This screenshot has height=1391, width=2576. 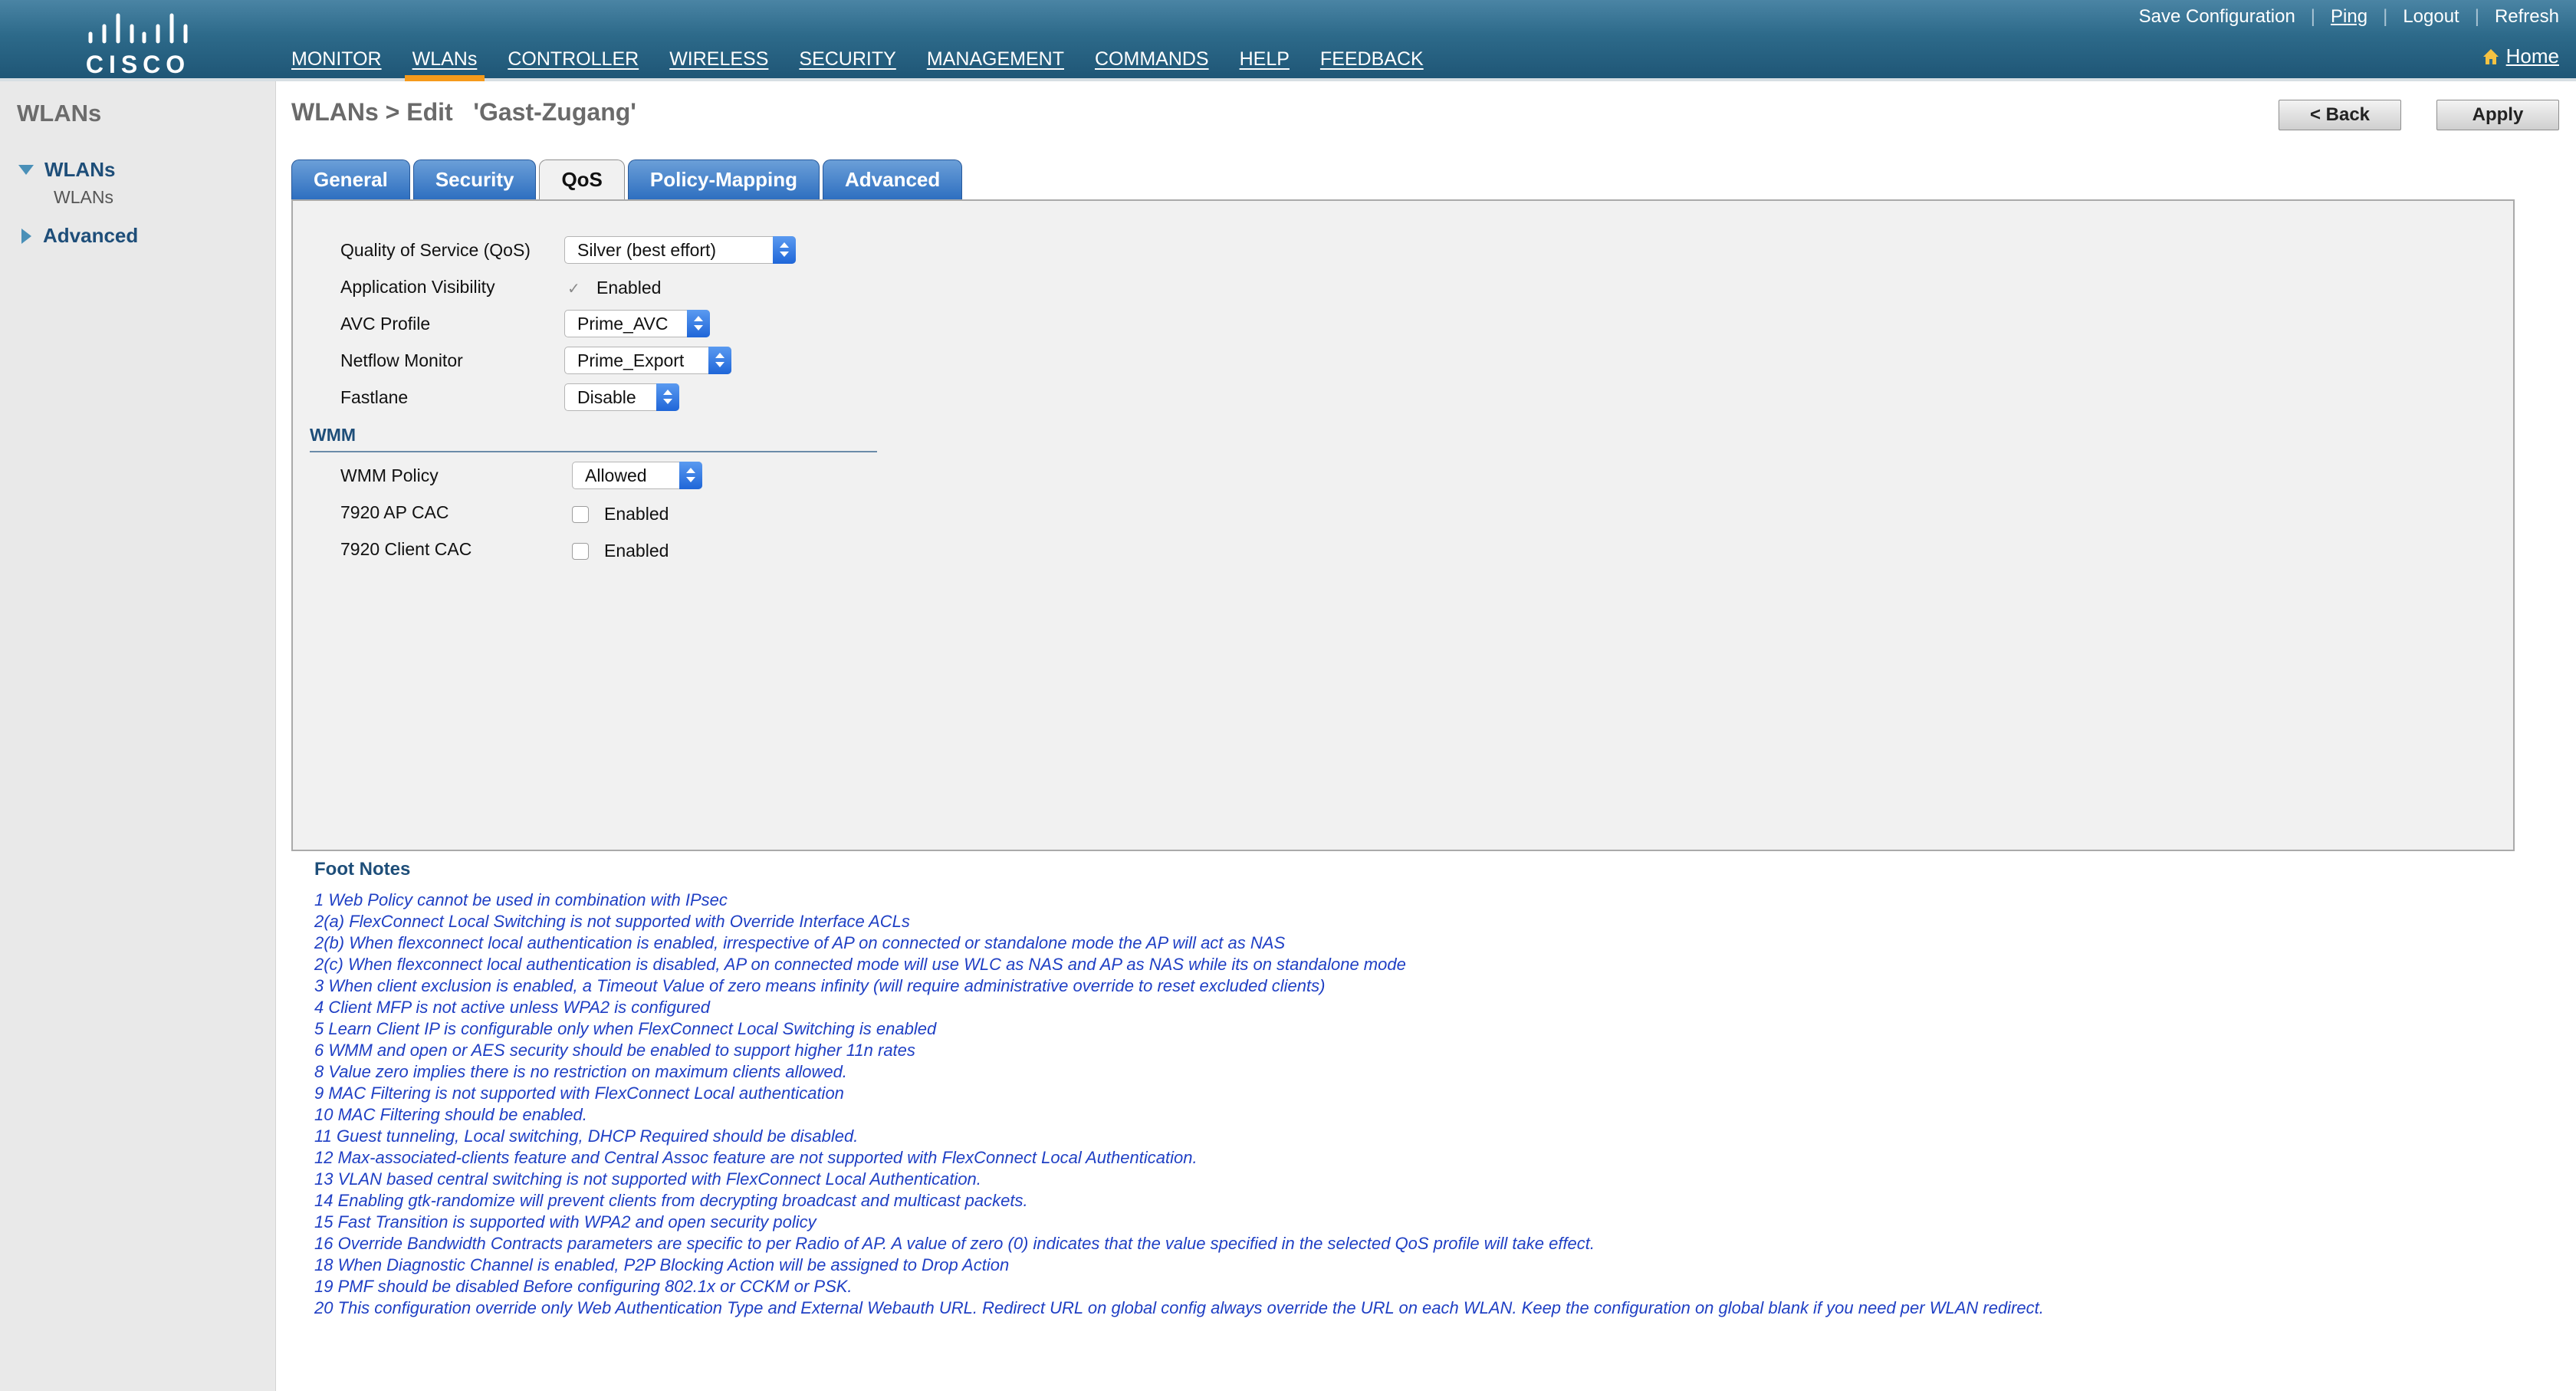 What do you see at coordinates (1265, 63) in the screenshot?
I see `nav-help: HELP` at bounding box center [1265, 63].